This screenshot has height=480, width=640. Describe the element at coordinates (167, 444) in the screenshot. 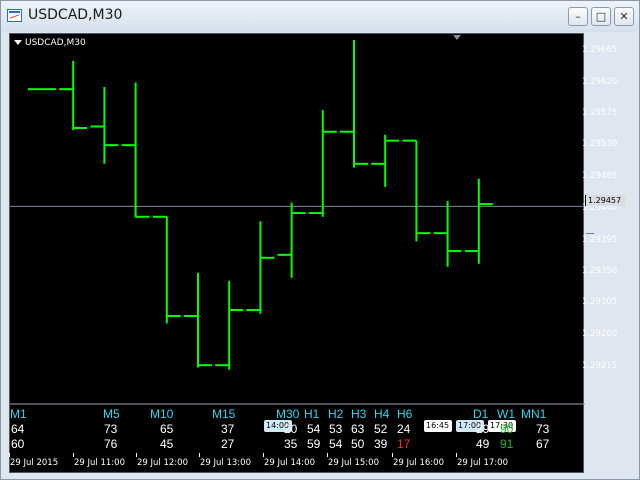

I see `tf-value-m10-row2: 45` at that location.